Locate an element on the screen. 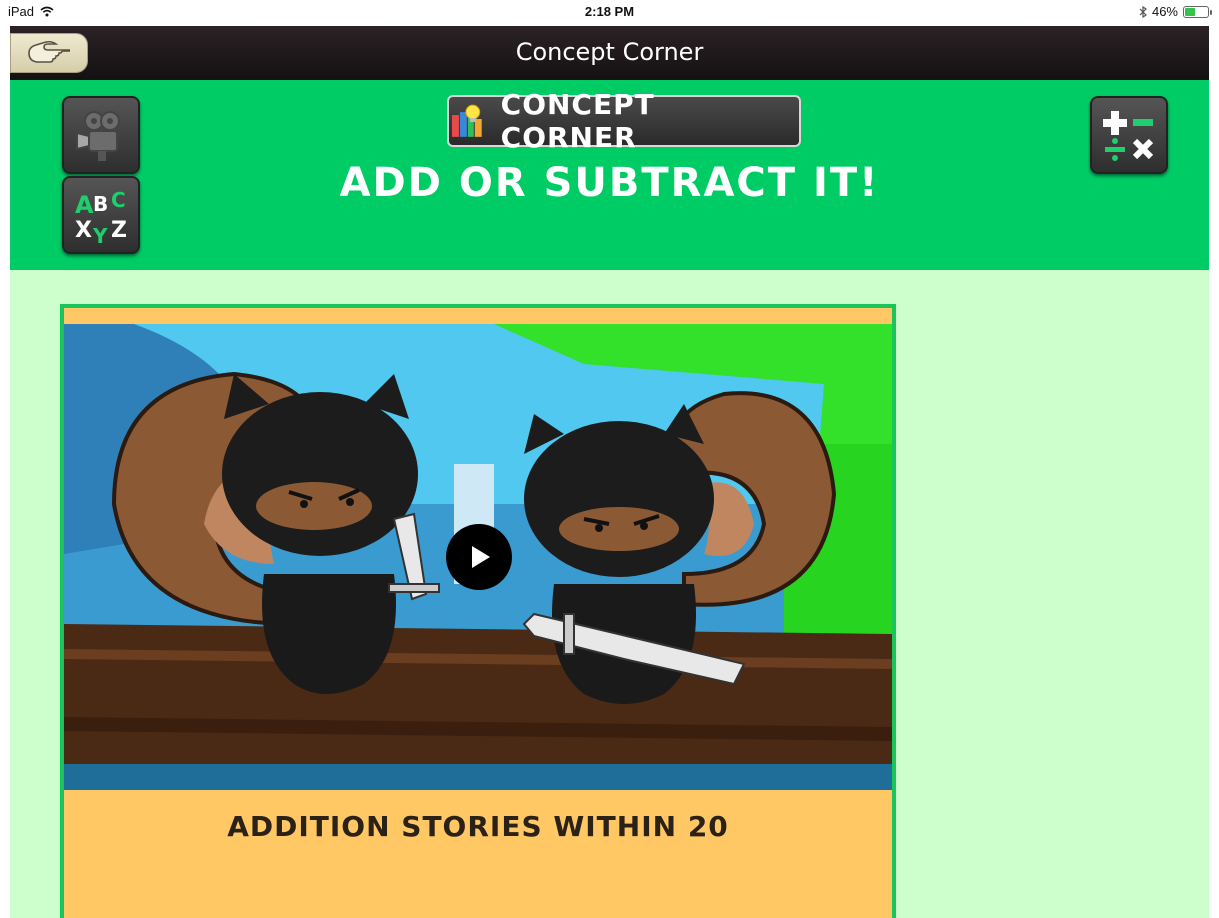 The image size is (1219, 918). video-title: ADDITION STORIES WITHIN 20 is located at coordinates (478, 826).